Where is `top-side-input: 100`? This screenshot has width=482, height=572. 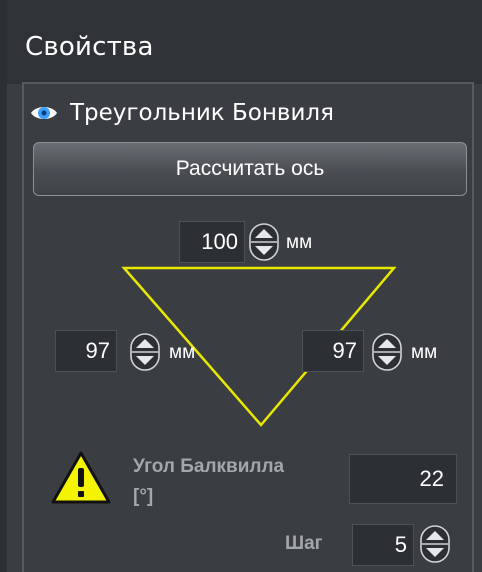 top-side-input: 100 is located at coordinates (212, 242).